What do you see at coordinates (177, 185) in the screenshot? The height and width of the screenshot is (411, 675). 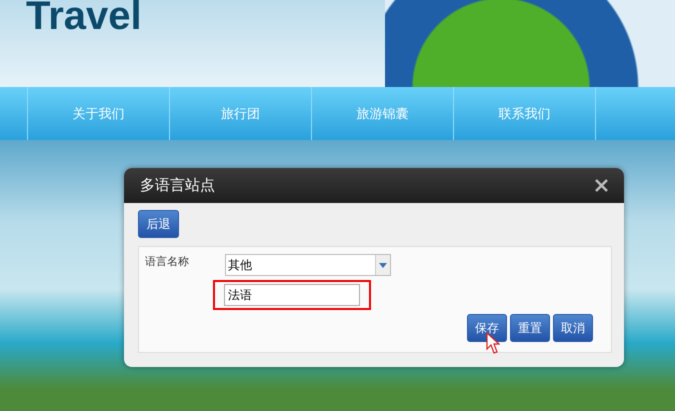 I see `dialog-title: 多语言站点` at bounding box center [177, 185].